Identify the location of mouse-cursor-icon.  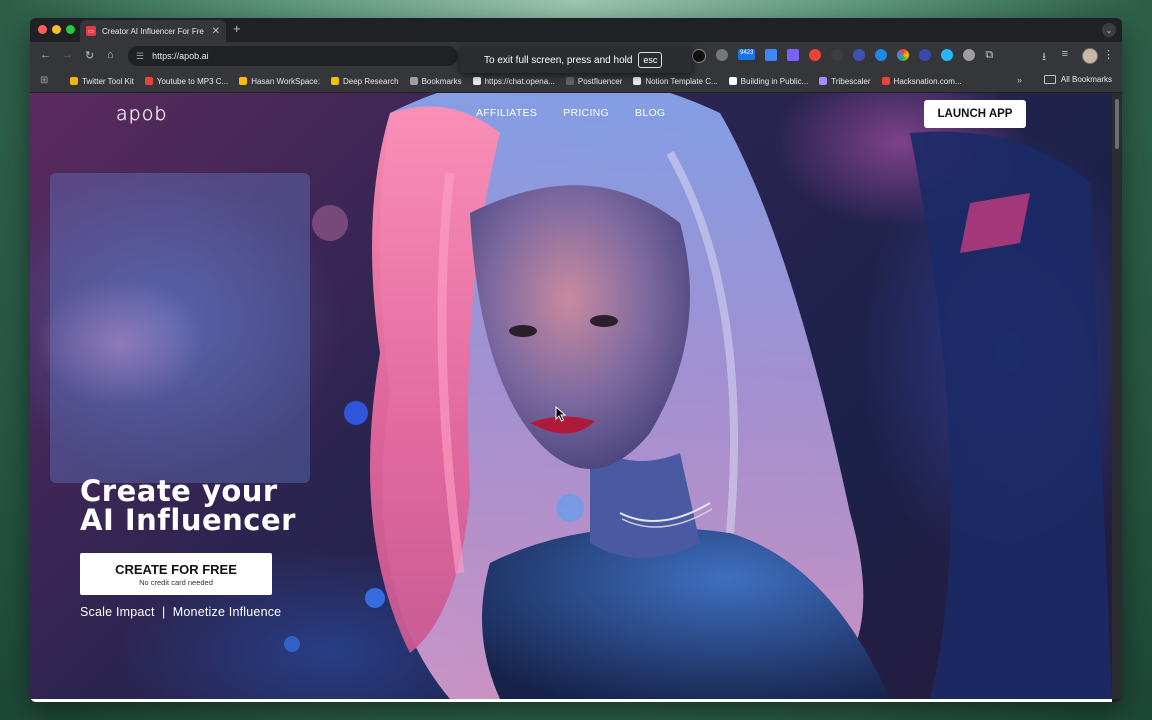
(561, 414).